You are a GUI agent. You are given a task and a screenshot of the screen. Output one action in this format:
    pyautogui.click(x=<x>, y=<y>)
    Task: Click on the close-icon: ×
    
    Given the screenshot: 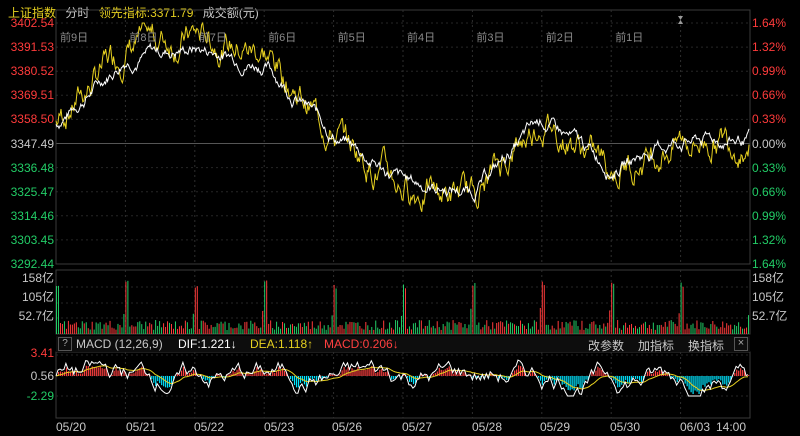 What is the action you would take?
    pyautogui.click(x=741, y=344)
    